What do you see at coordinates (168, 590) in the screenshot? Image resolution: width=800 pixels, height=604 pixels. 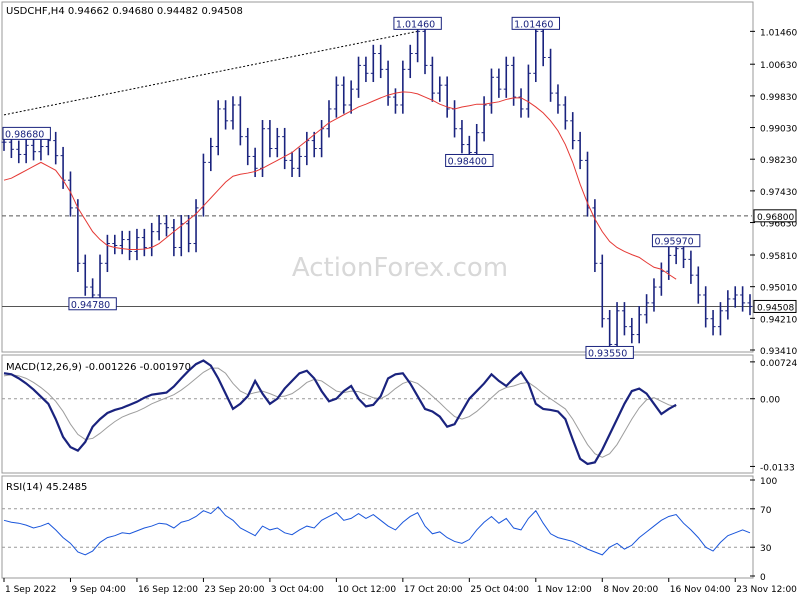 I see `x-tick-label: 16 Sep 12:00` at bounding box center [168, 590].